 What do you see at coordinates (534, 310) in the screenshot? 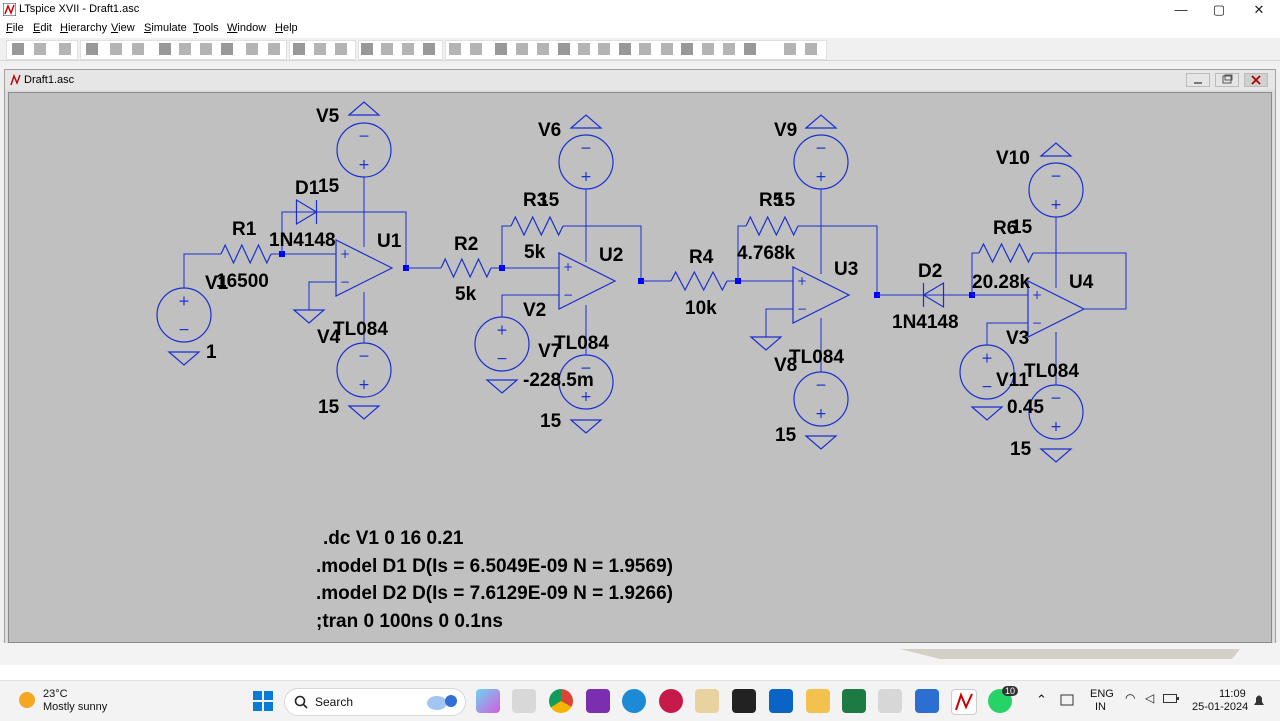
I see `label-v2: V2` at bounding box center [534, 310].